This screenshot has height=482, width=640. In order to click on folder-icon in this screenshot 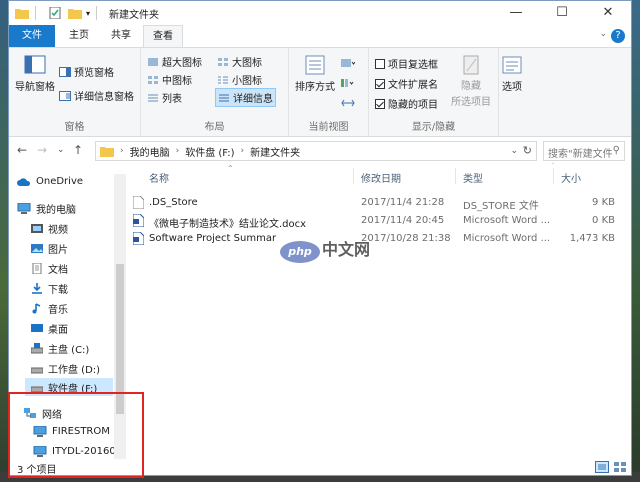, I will do `click(107, 152)`.